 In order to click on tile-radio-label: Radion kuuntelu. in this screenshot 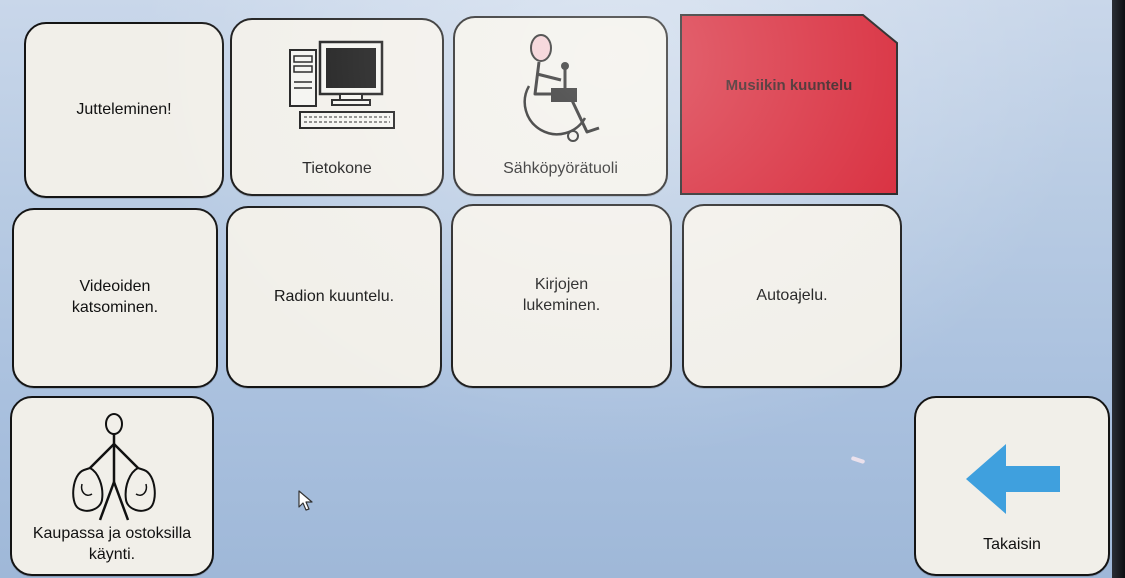, I will do `click(334, 296)`.